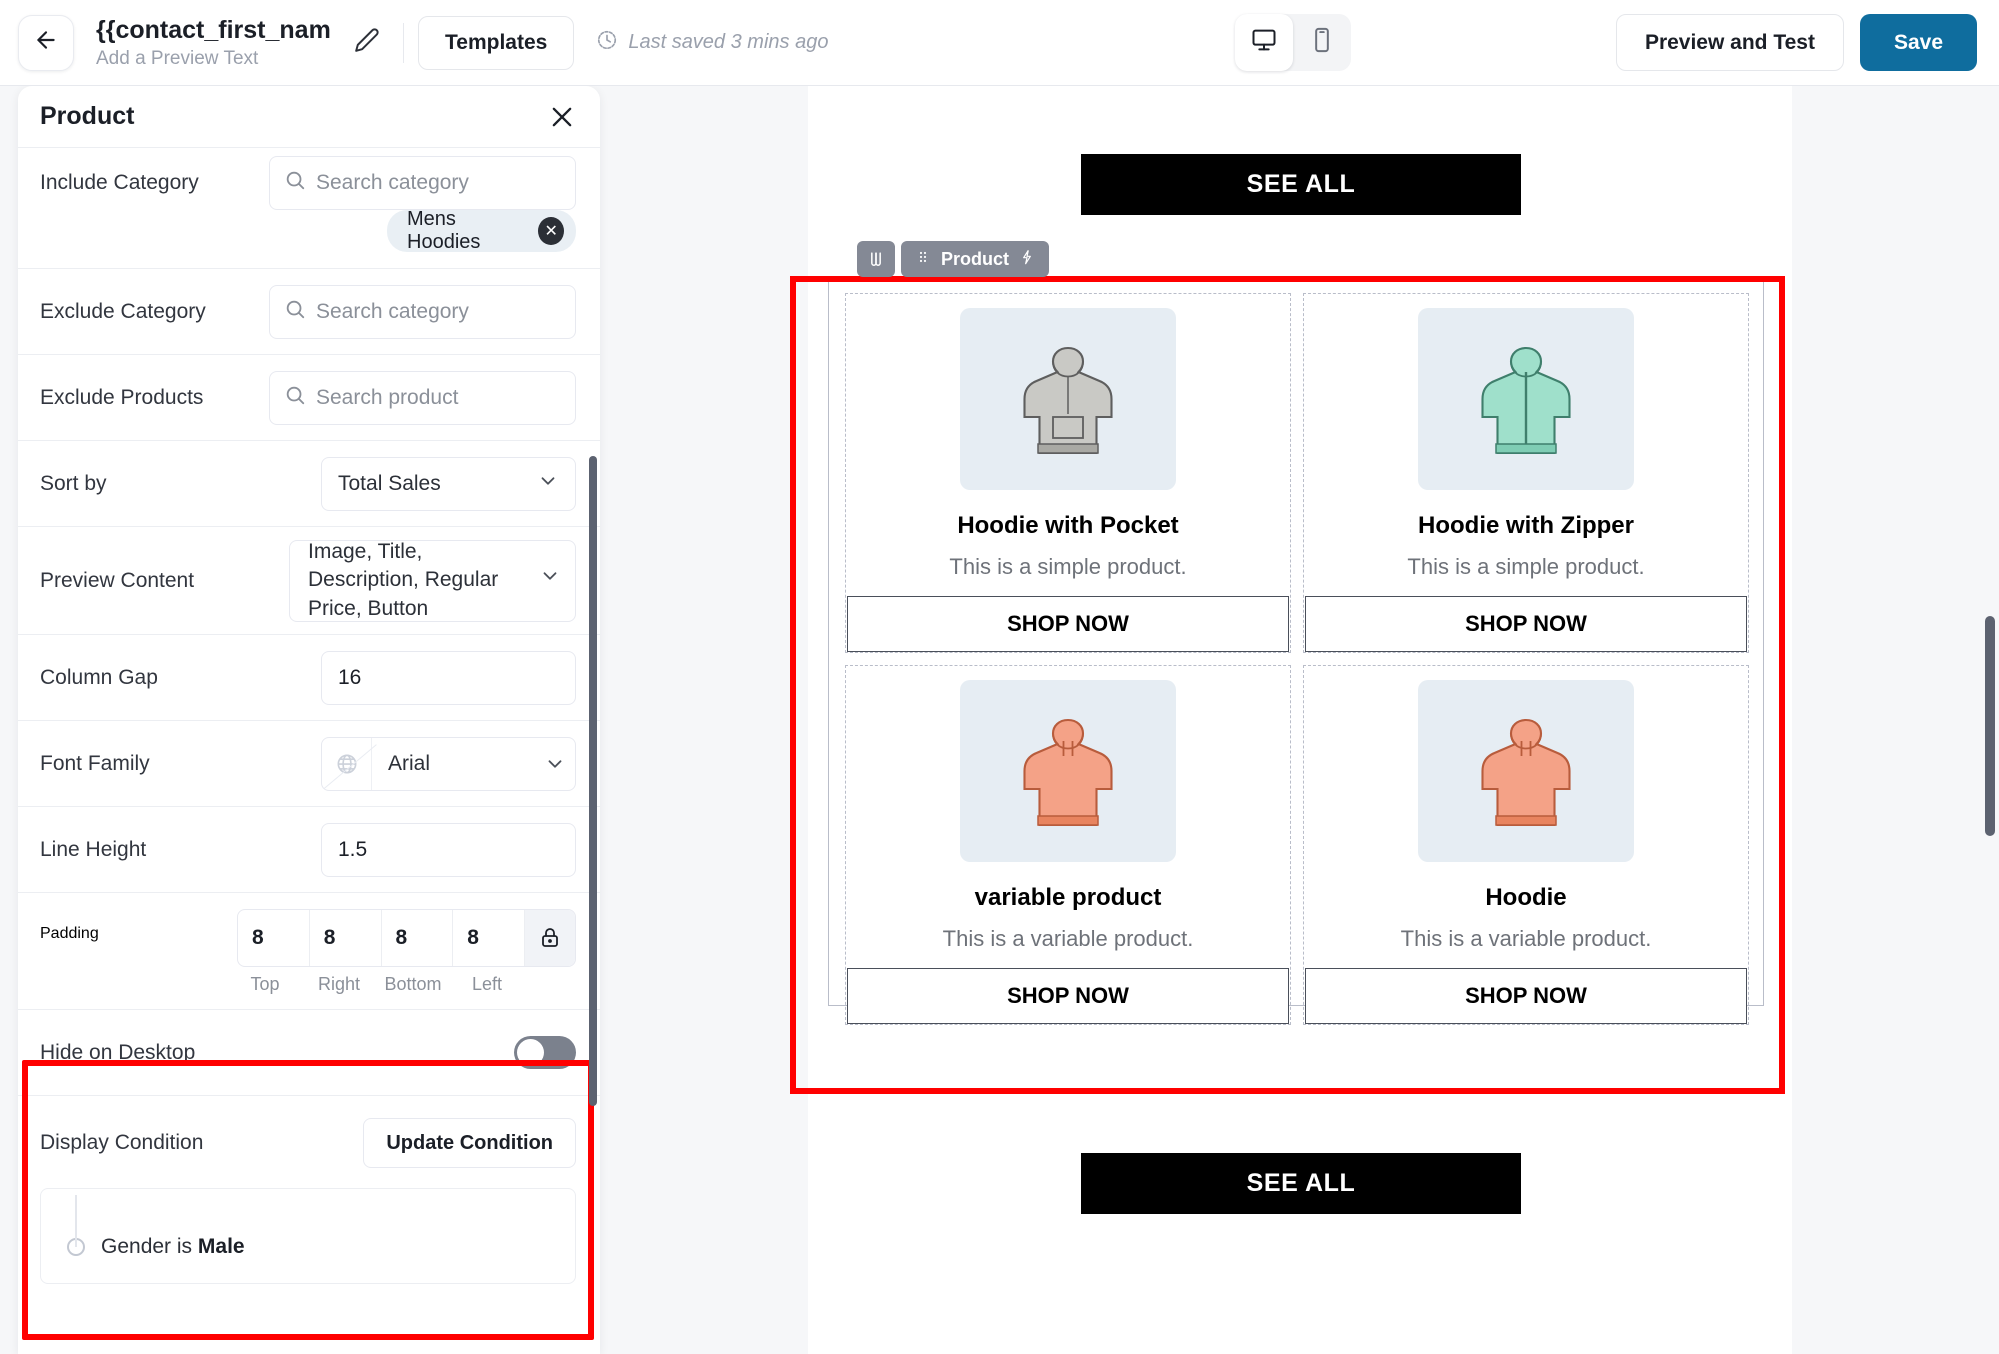 The width and height of the screenshot is (1999, 1354). Describe the element at coordinates (448, 483) in the screenshot. I see `sort-by-select: Total Sales` at that location.